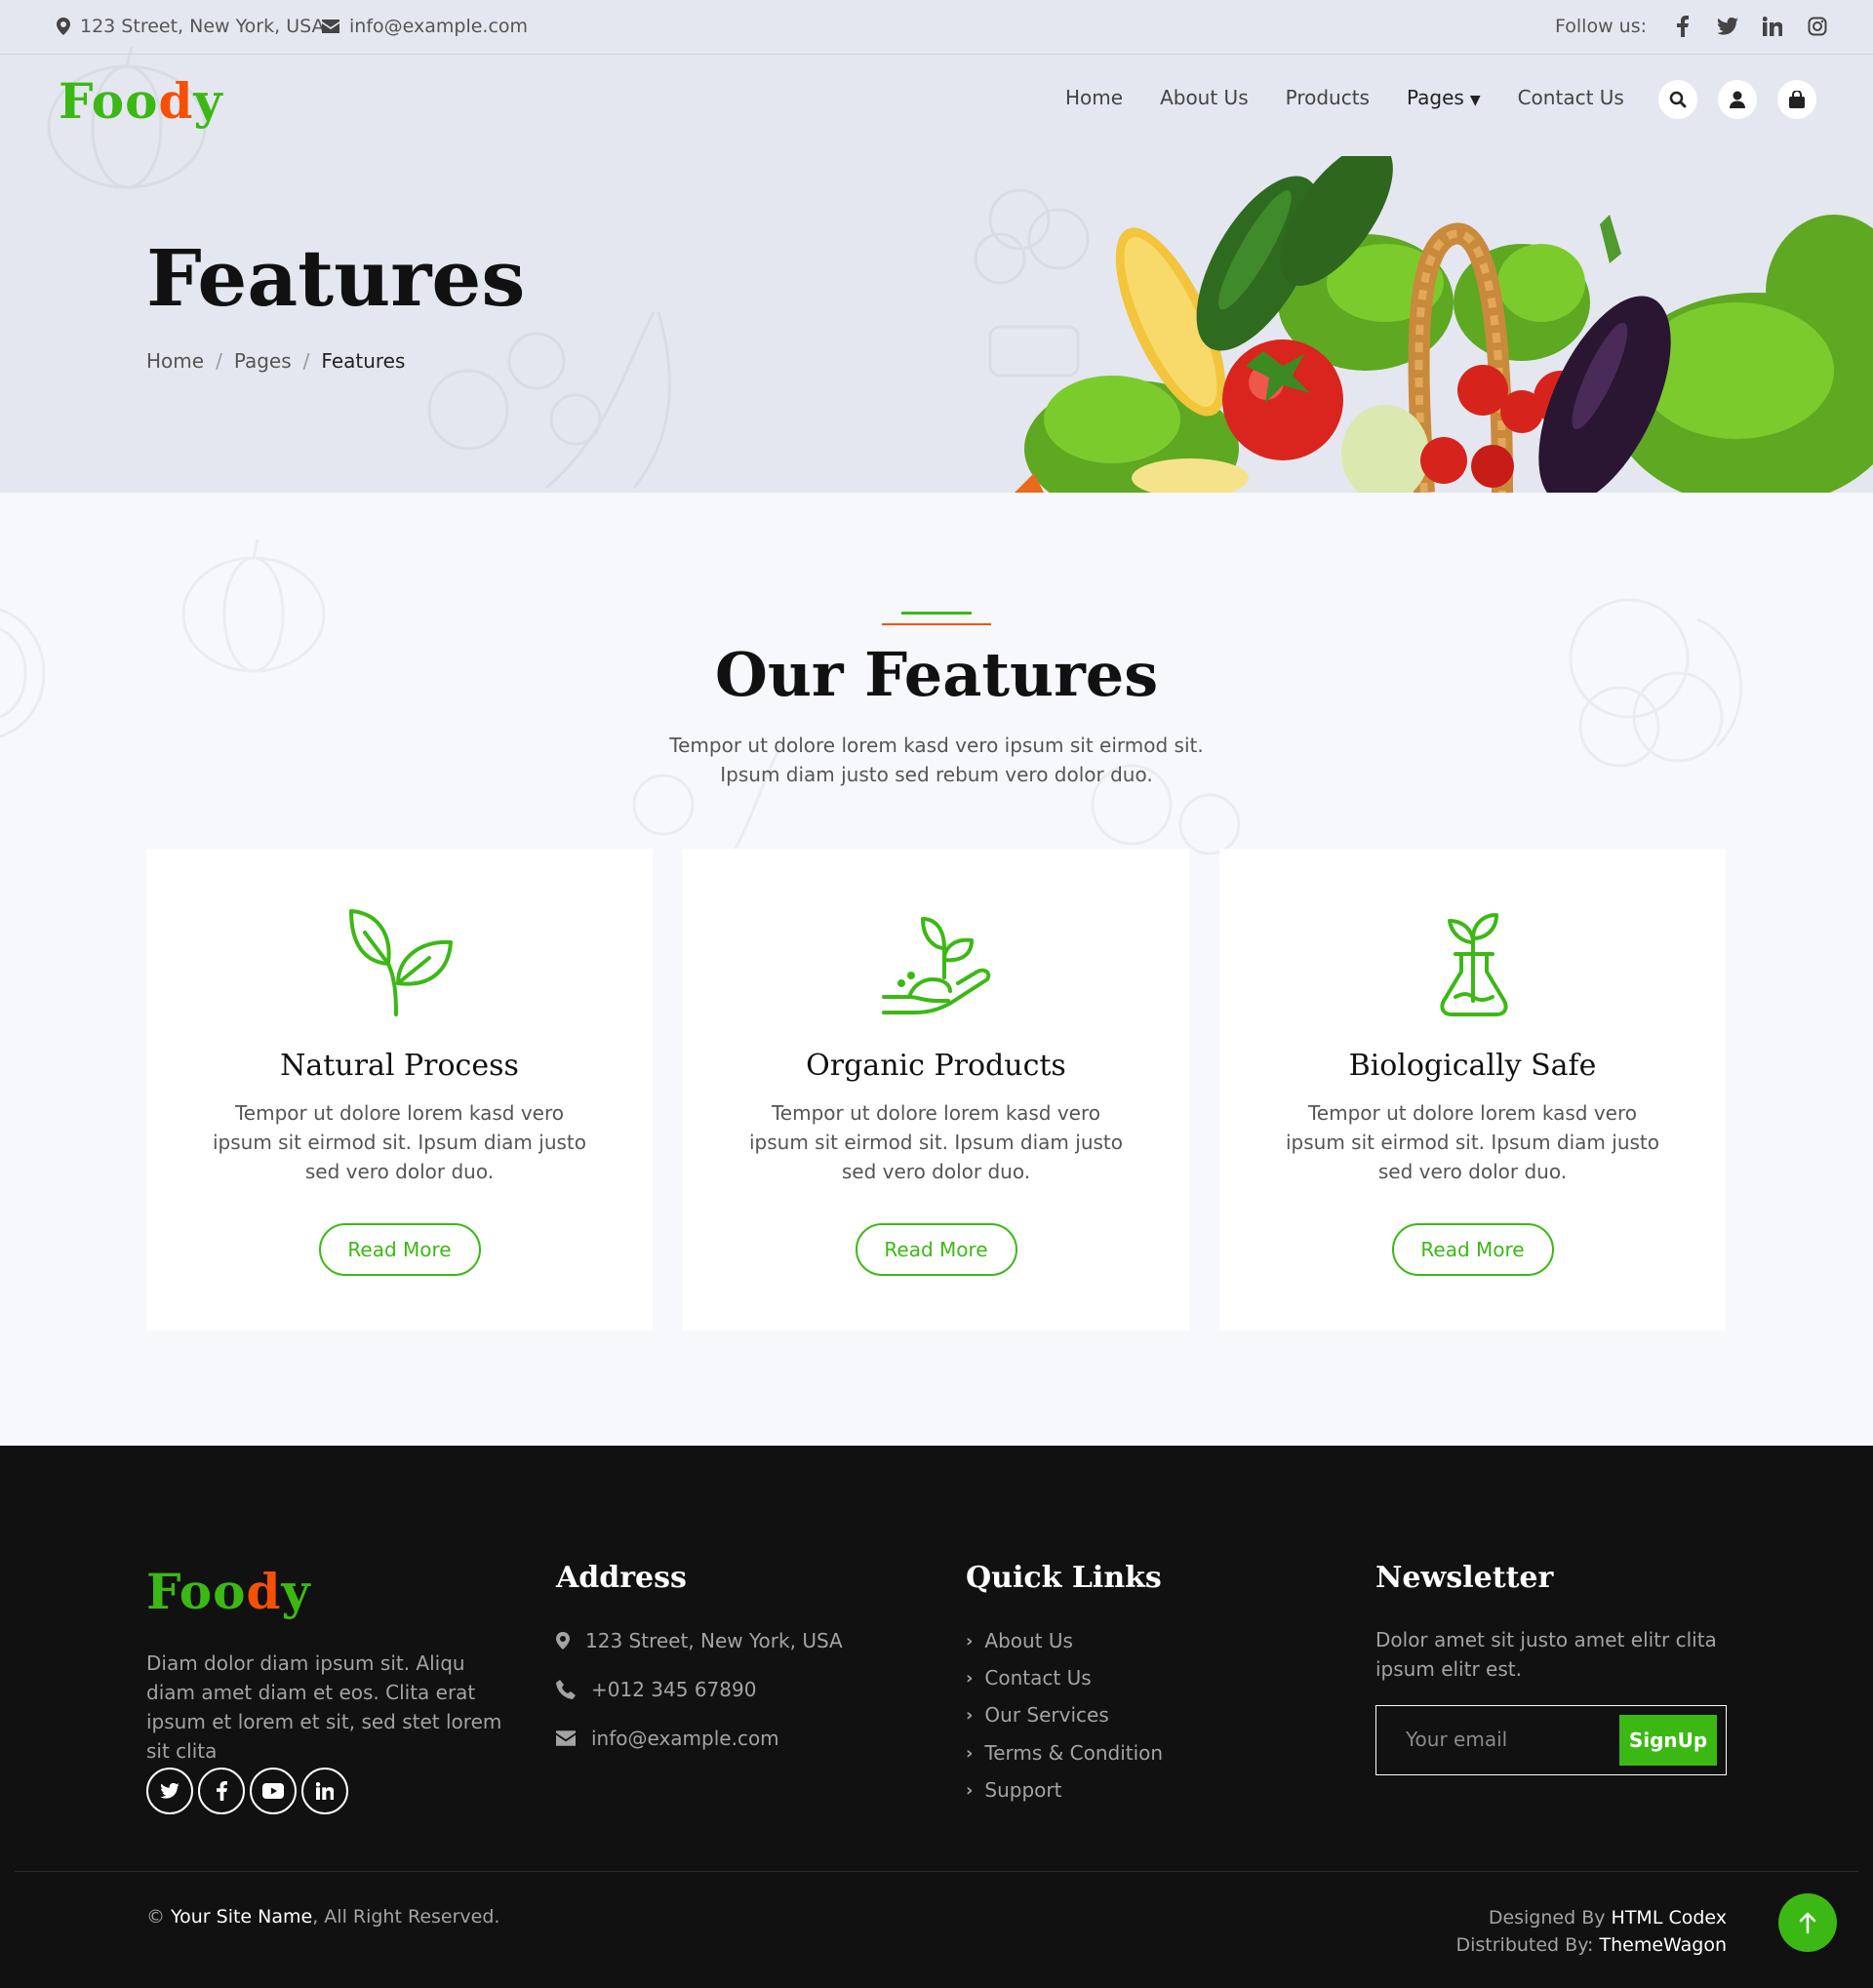  I want to click on footer-link: › About Us, so click(1019, 1641).